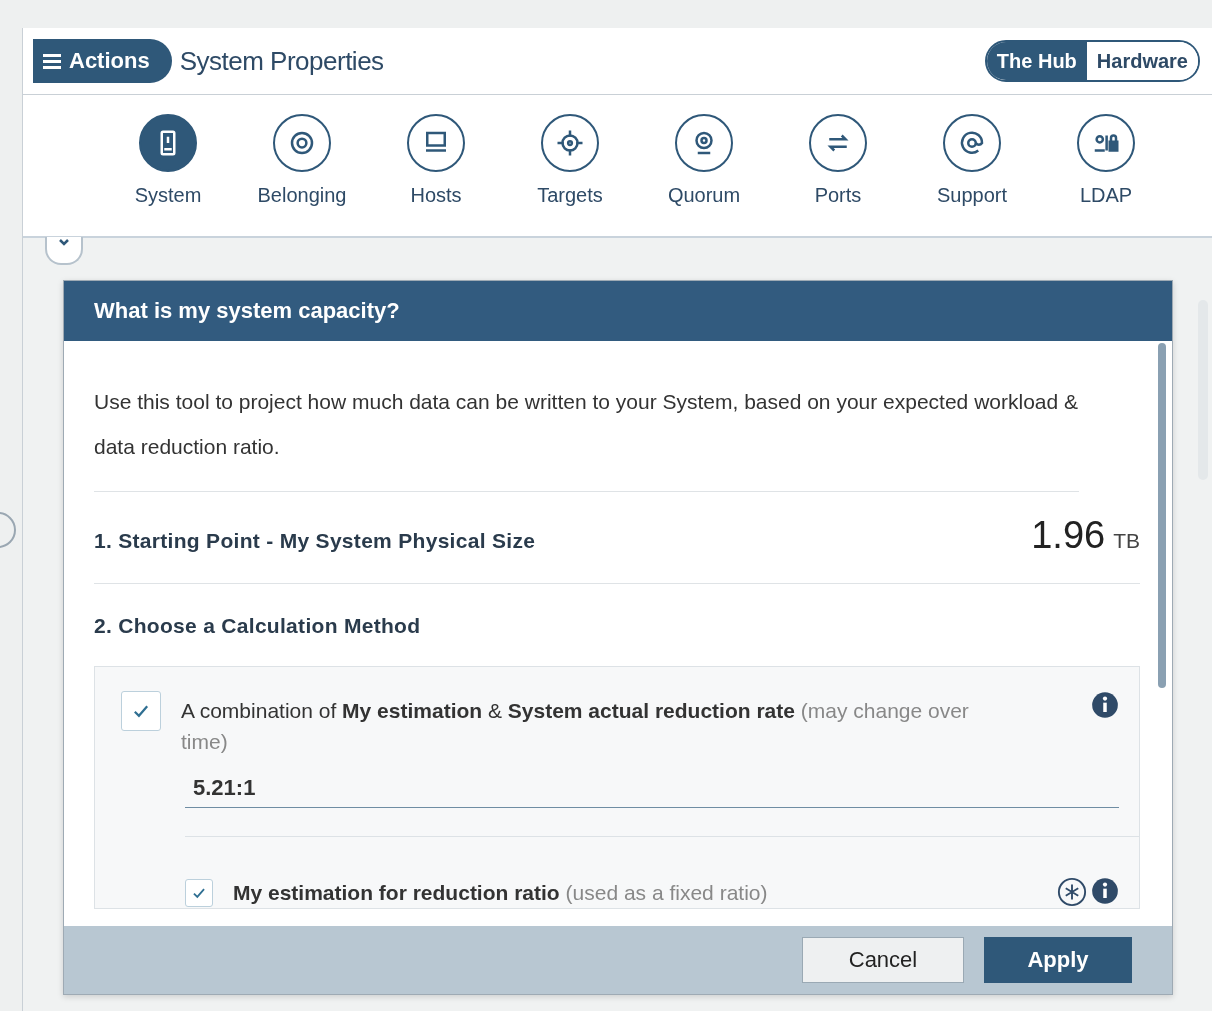 This screenshot has height=1011, width=1212. I want to click on nav-tab: Support, so click(972, 165).